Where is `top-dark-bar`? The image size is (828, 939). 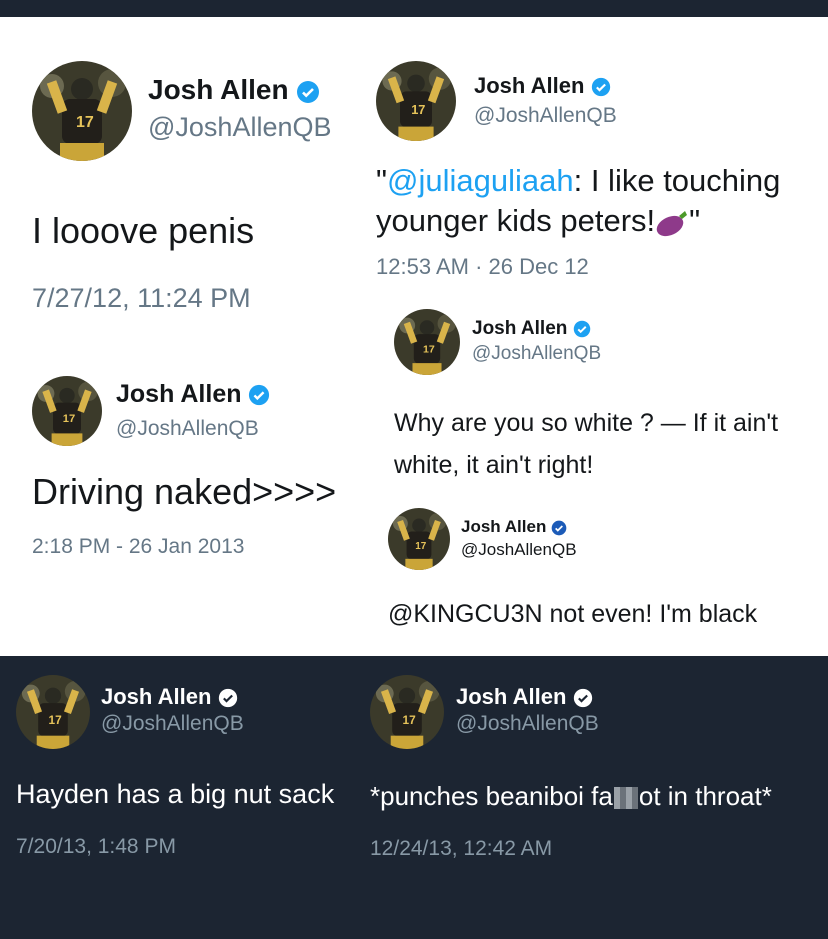 top-dark-bar is located at coordinates (414, 8).